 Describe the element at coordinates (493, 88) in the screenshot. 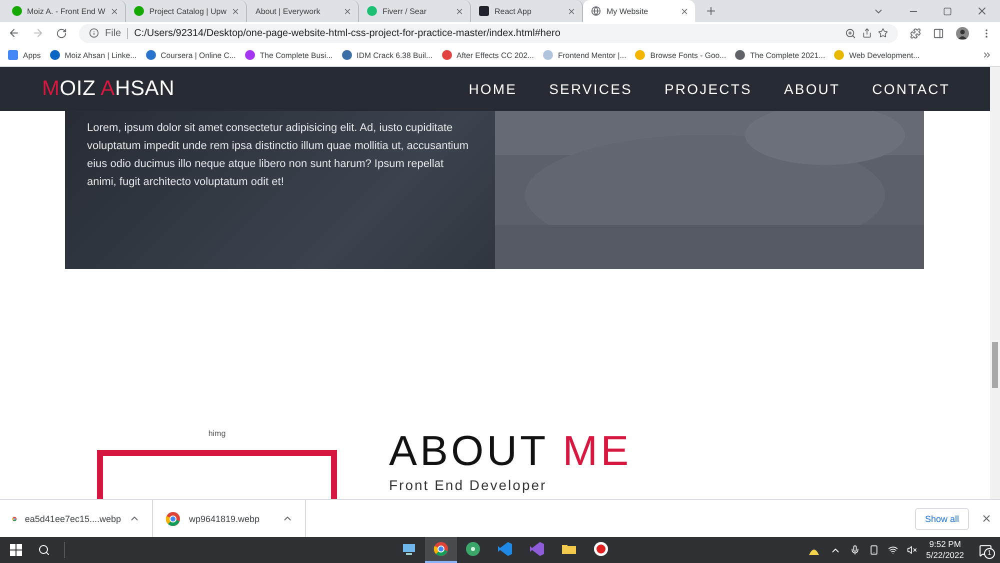

I see `nav-link: HOME` at that location.